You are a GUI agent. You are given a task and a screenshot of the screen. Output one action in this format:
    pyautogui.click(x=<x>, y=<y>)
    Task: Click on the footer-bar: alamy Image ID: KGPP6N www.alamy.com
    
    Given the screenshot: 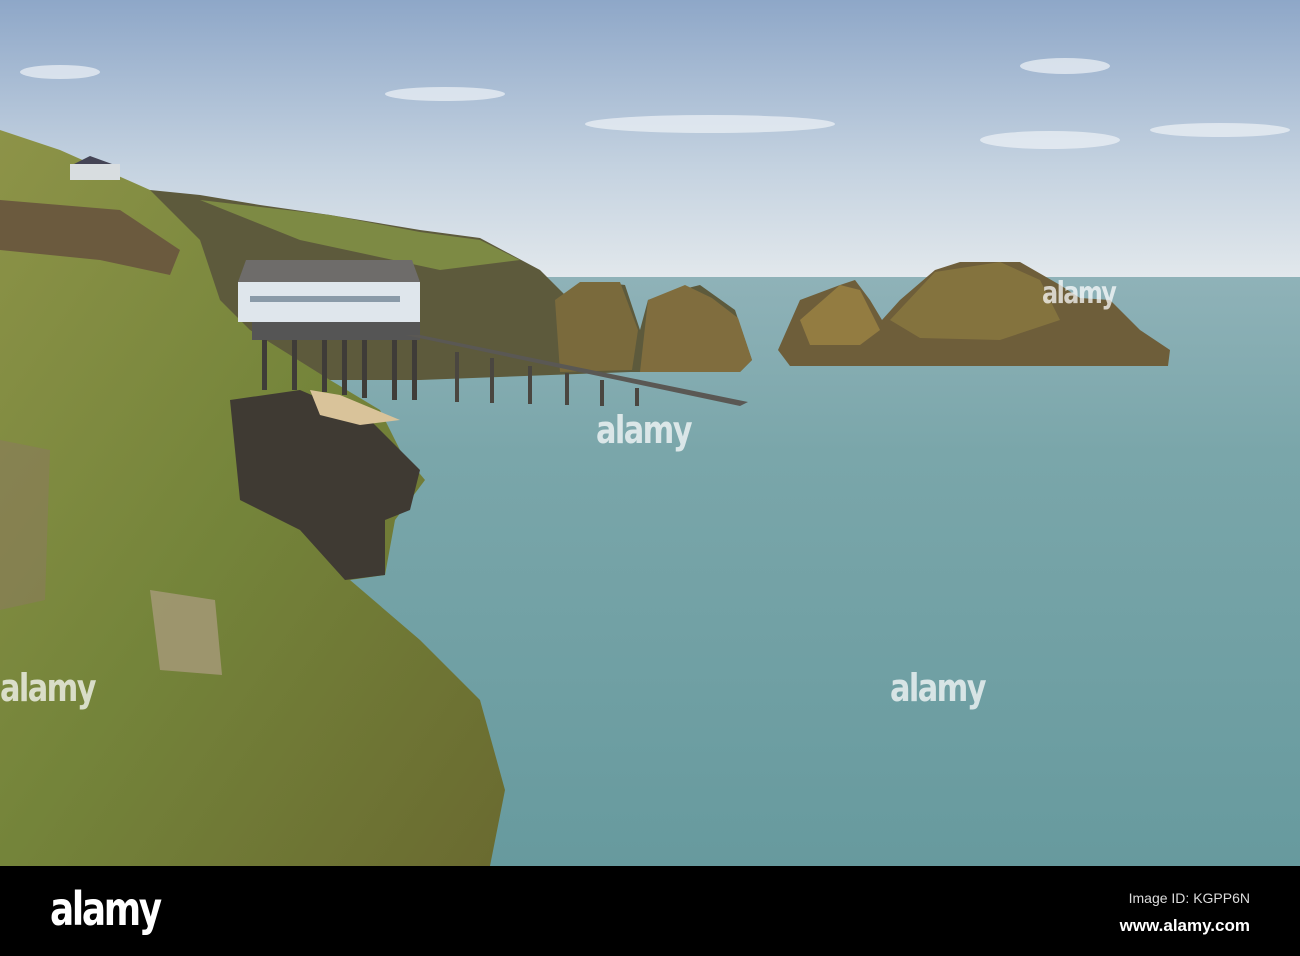 What is the action you would take?
    pyautogui.click(x=650, y=911)
    